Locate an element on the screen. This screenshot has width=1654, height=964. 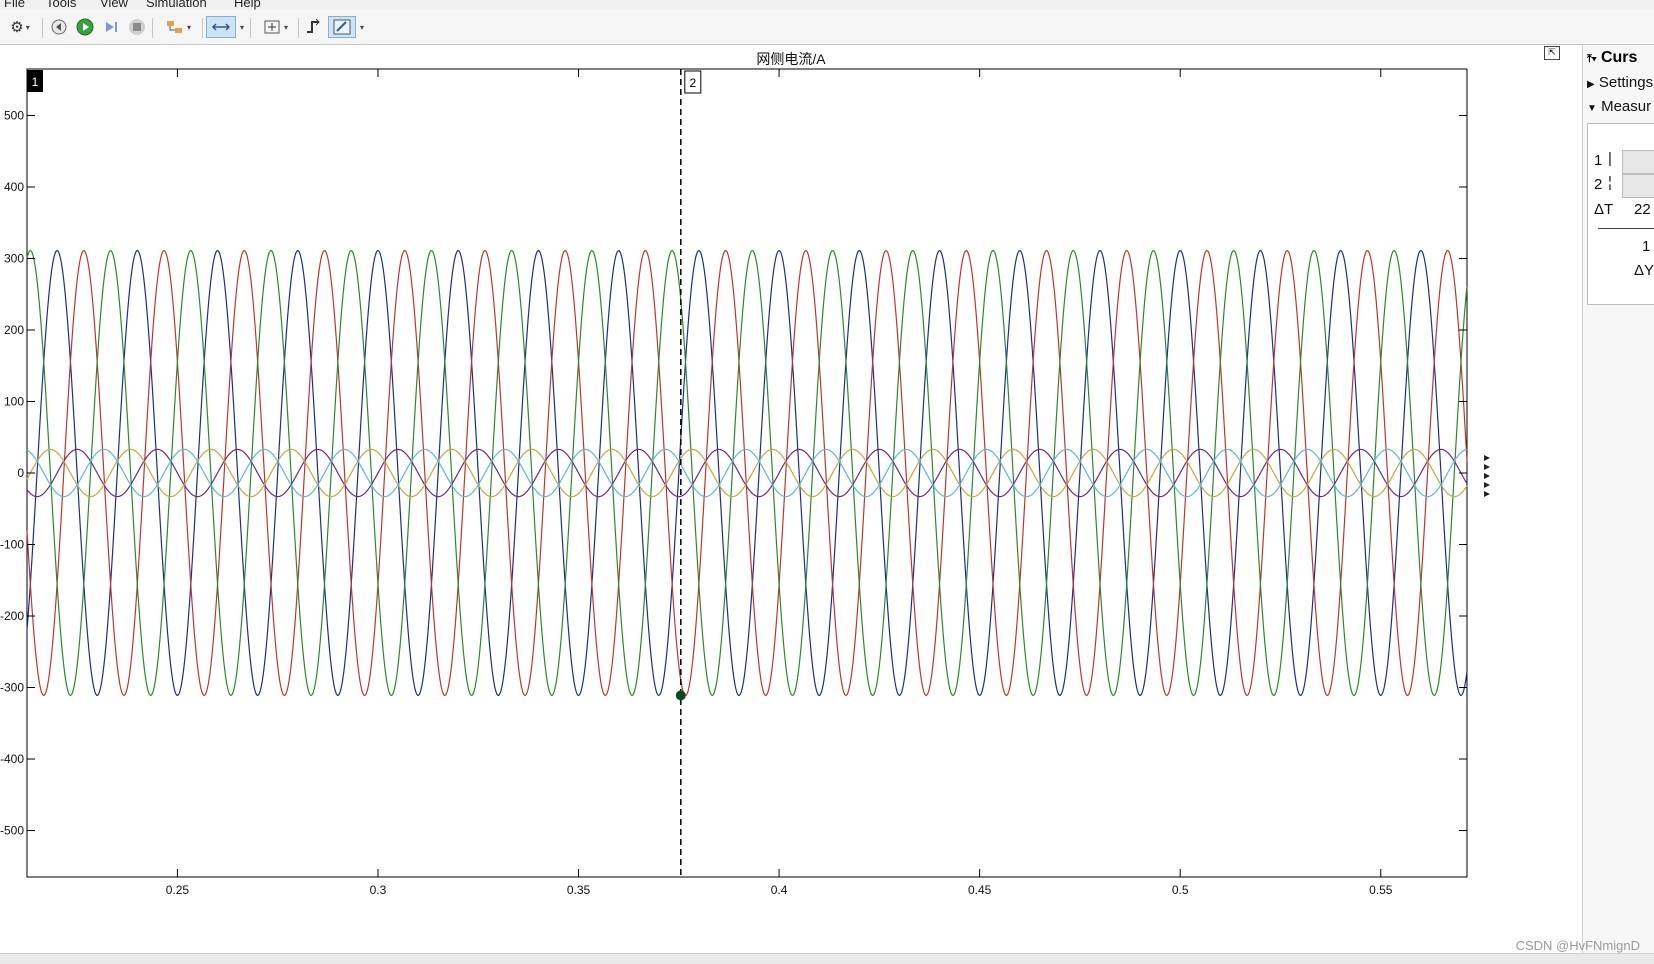
cursor2-row-label: 2 is located at coordinates (1598, 184).